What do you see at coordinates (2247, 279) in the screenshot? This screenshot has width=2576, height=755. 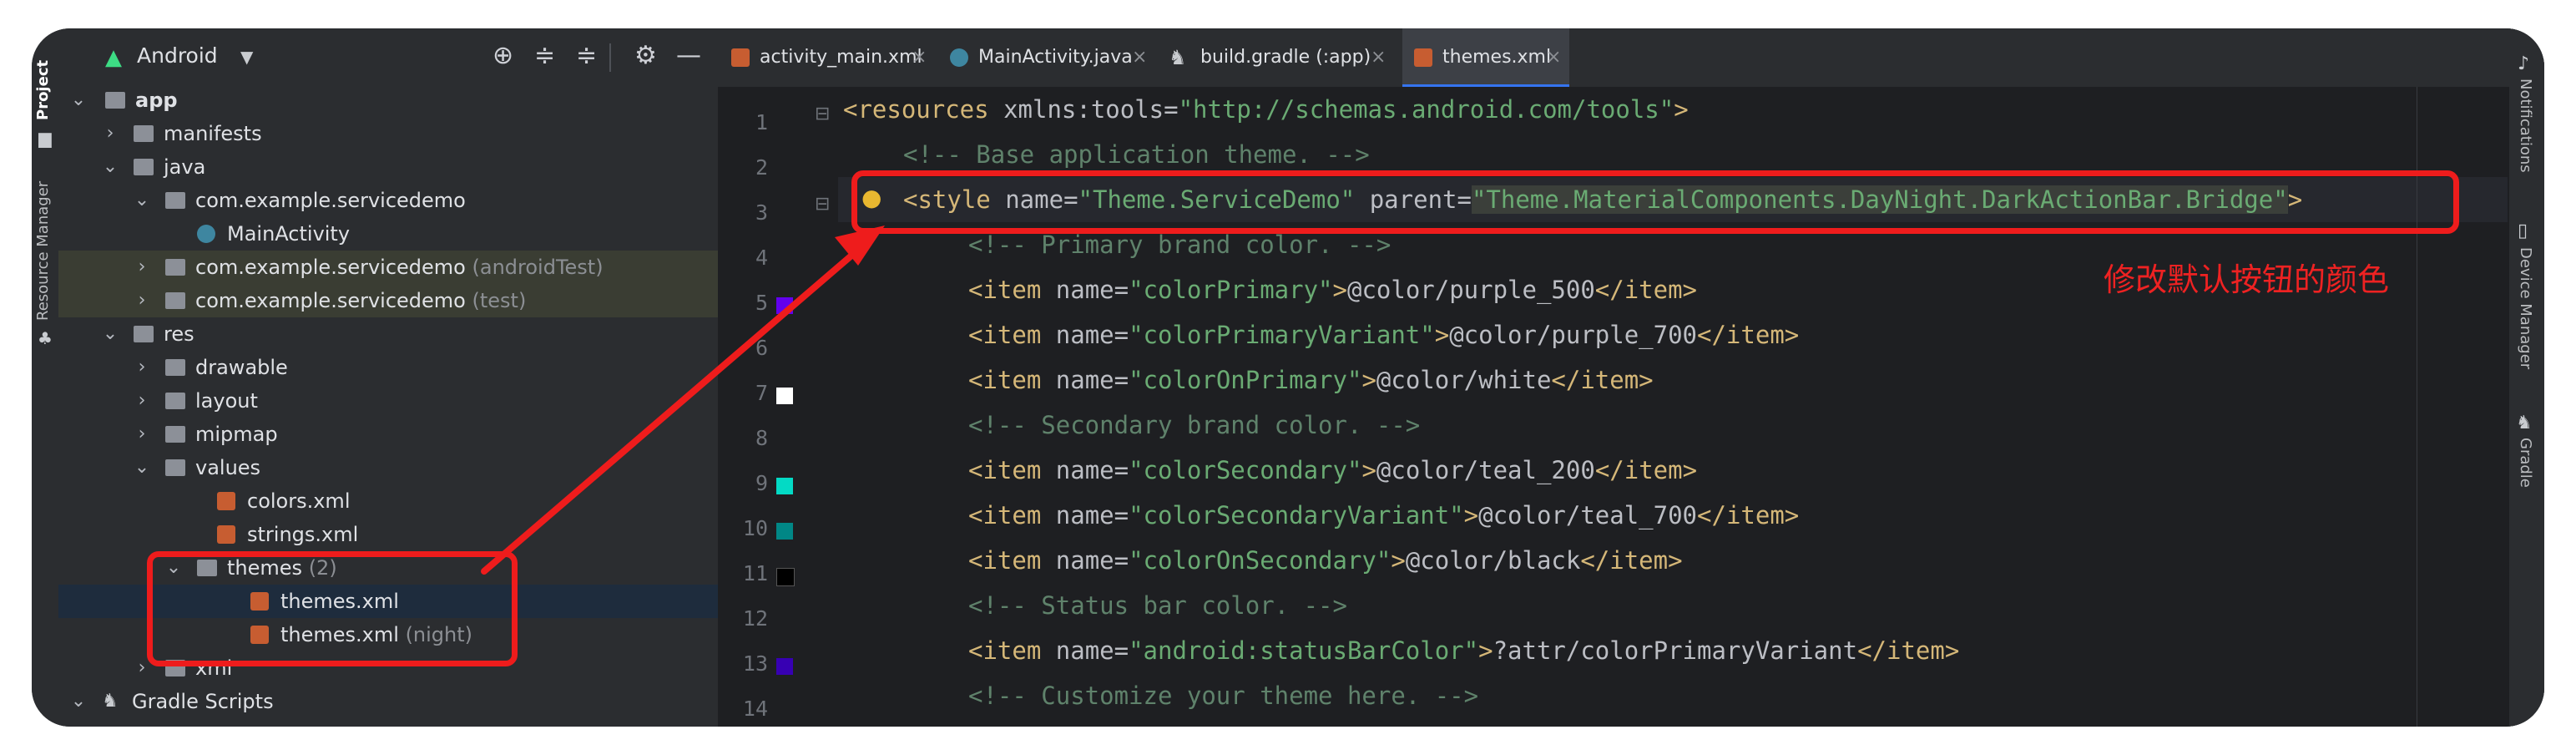 I see `annotation-note: 修改默认按钮的颜色` at bounding box center [2247, 279].